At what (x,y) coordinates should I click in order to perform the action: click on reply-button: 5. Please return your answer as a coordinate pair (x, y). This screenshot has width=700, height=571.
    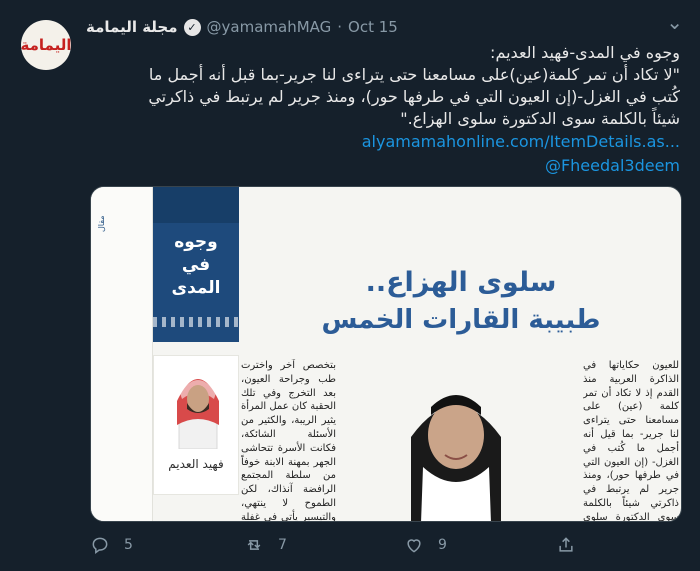
    Looking at the image, I should click on (111, 545).